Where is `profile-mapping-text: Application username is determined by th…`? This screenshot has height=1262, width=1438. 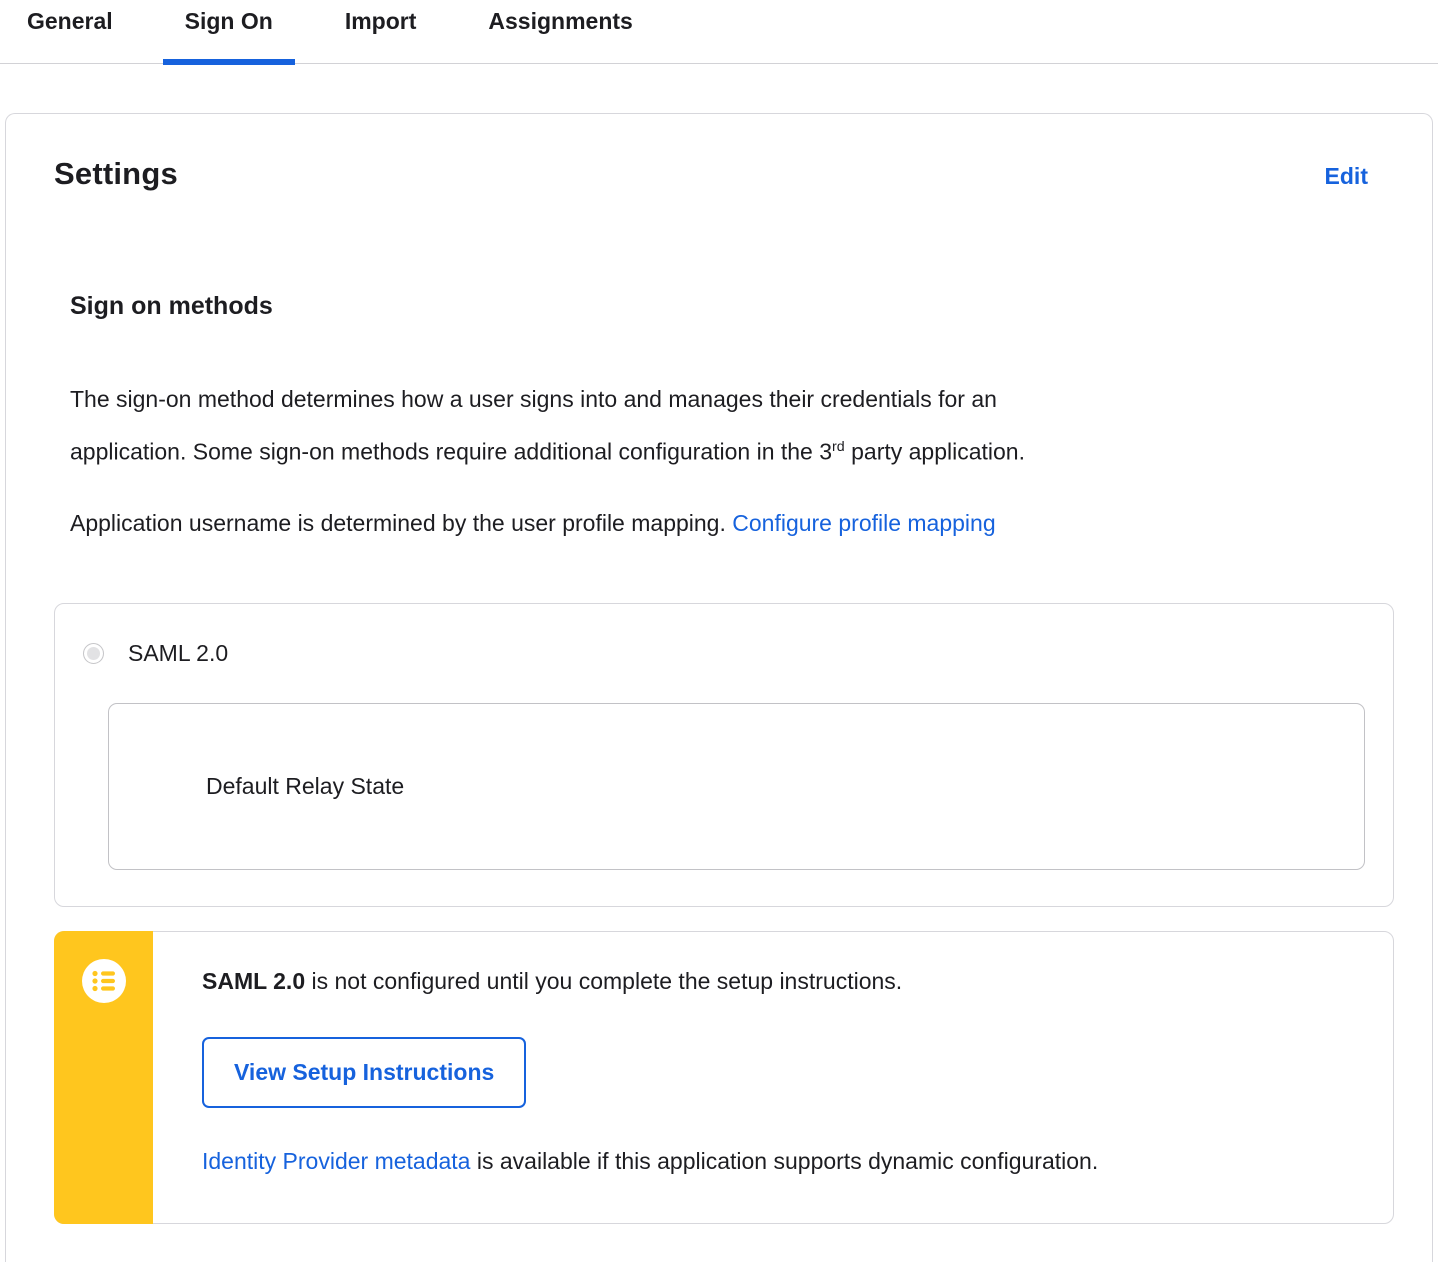
profile-mapping-text: Application username is determined by th… is located at coordinates (401, 522).